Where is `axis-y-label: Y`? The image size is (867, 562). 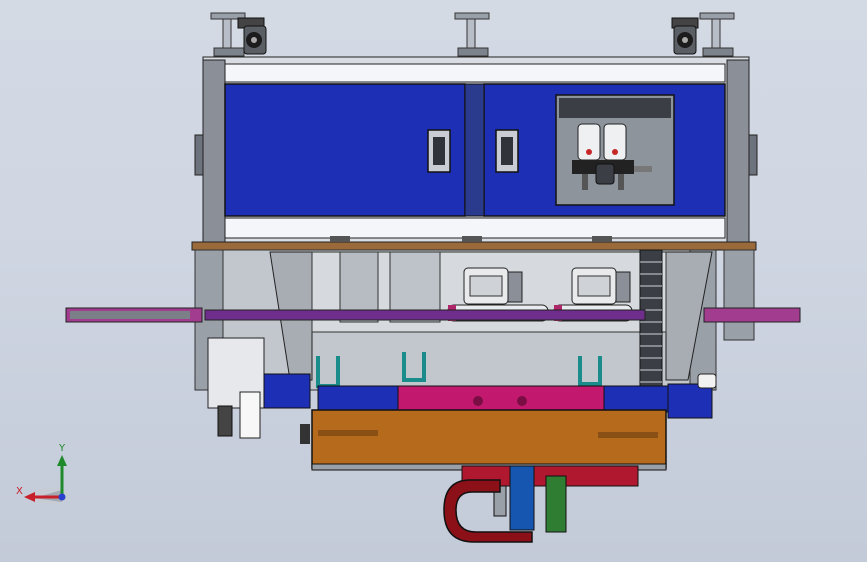 axis-y-label: Y is located at coordinates (62, 448).